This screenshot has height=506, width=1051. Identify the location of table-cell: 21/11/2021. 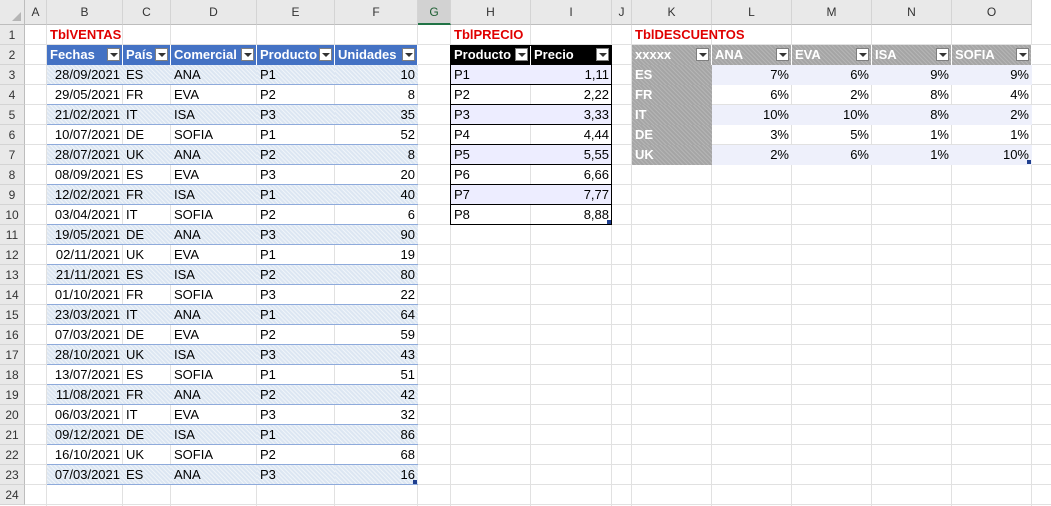
(85, 275).